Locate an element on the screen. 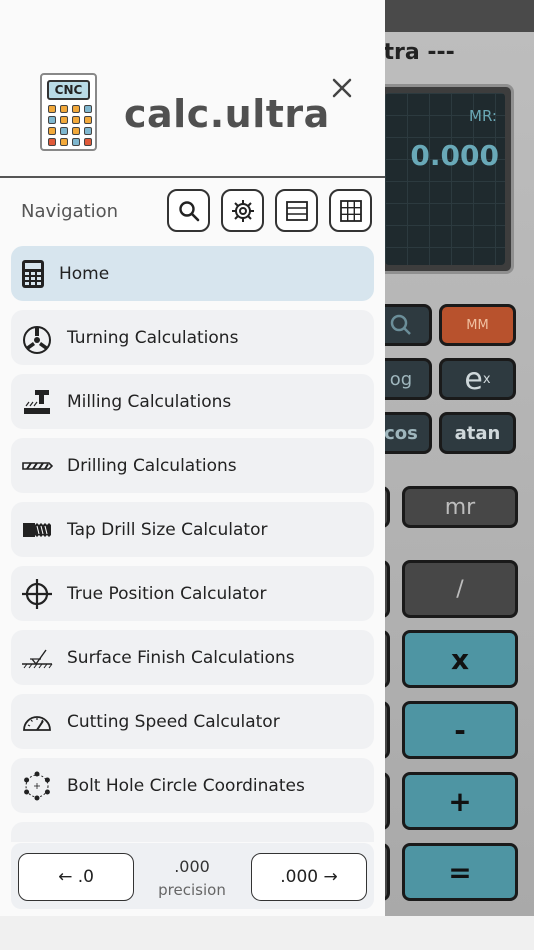  precision-label: precision is located at coordinates (192, 890).